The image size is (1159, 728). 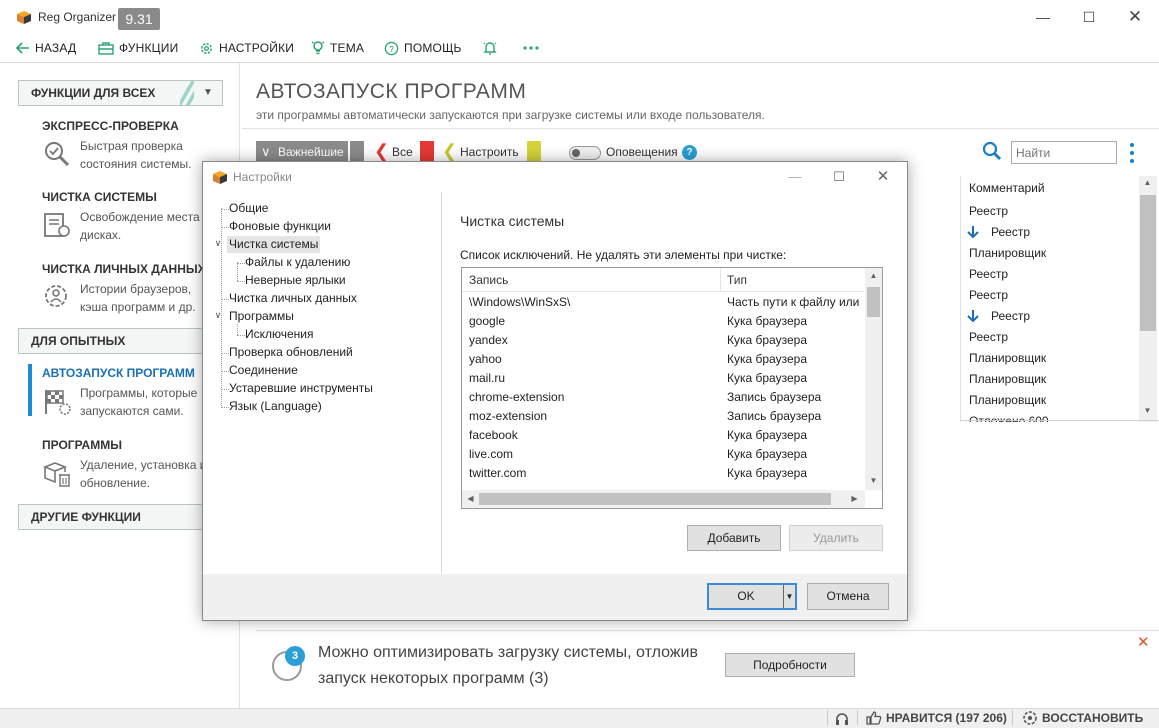 I want to click on chevron-down-icon: ▼, so click(x=208, y=93).